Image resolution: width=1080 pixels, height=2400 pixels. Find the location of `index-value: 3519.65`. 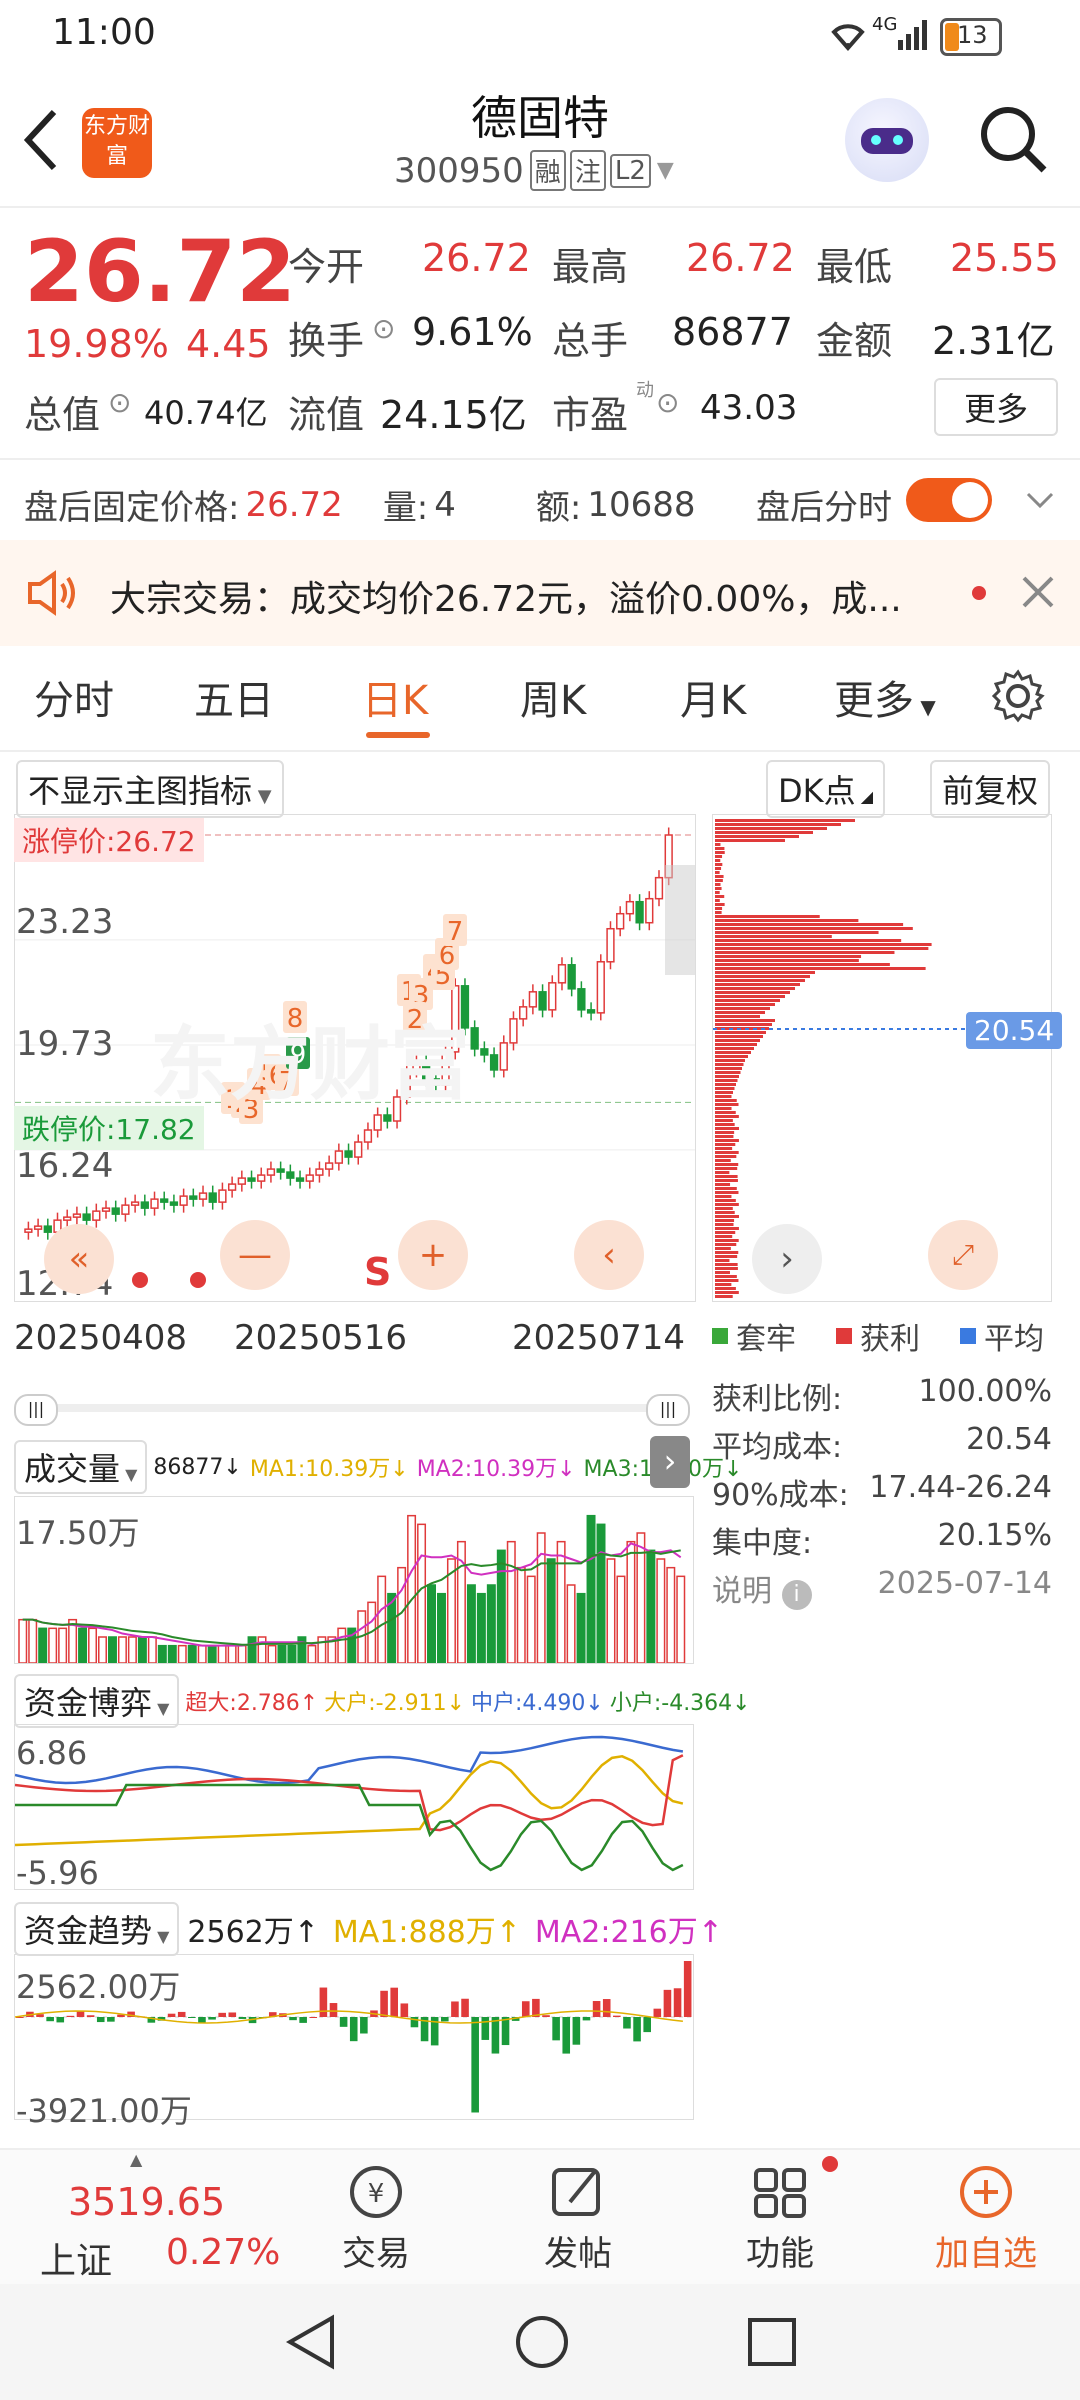

index-value: 3519.65 is located at coordinates (146, 2202).